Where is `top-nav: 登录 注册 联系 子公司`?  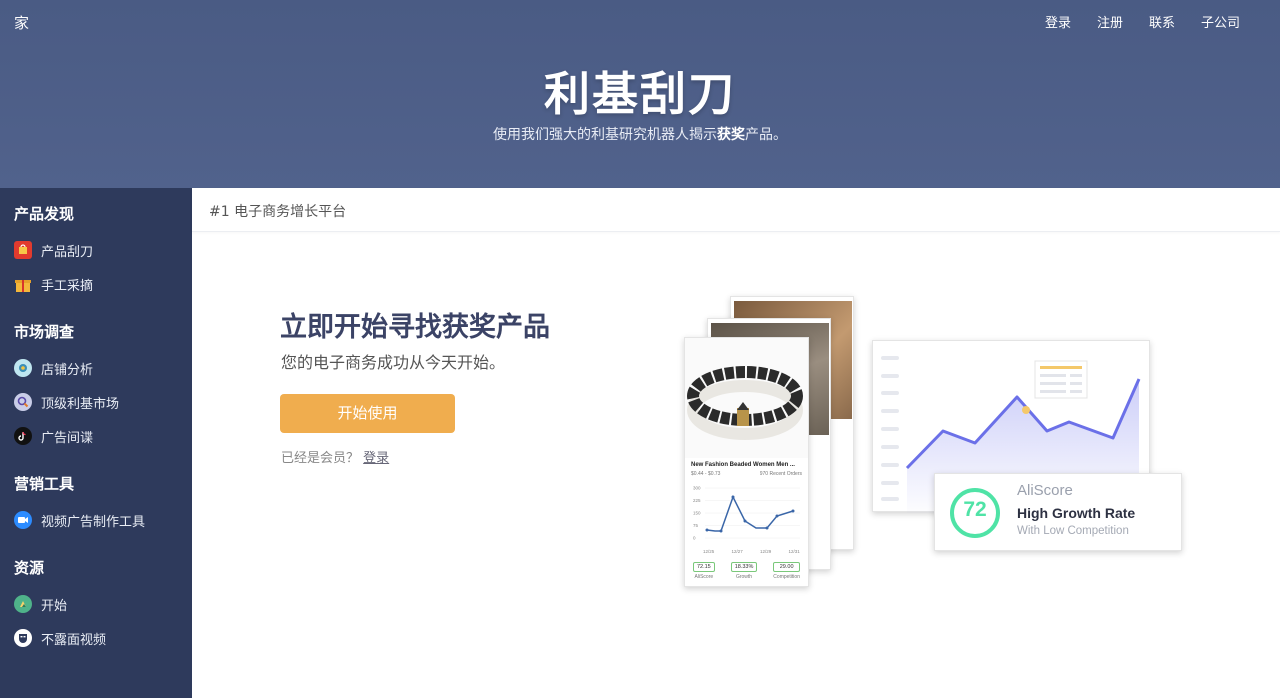
top-nav: 登录 注册 联系 子公司 is located at coordinates (1142, 21).